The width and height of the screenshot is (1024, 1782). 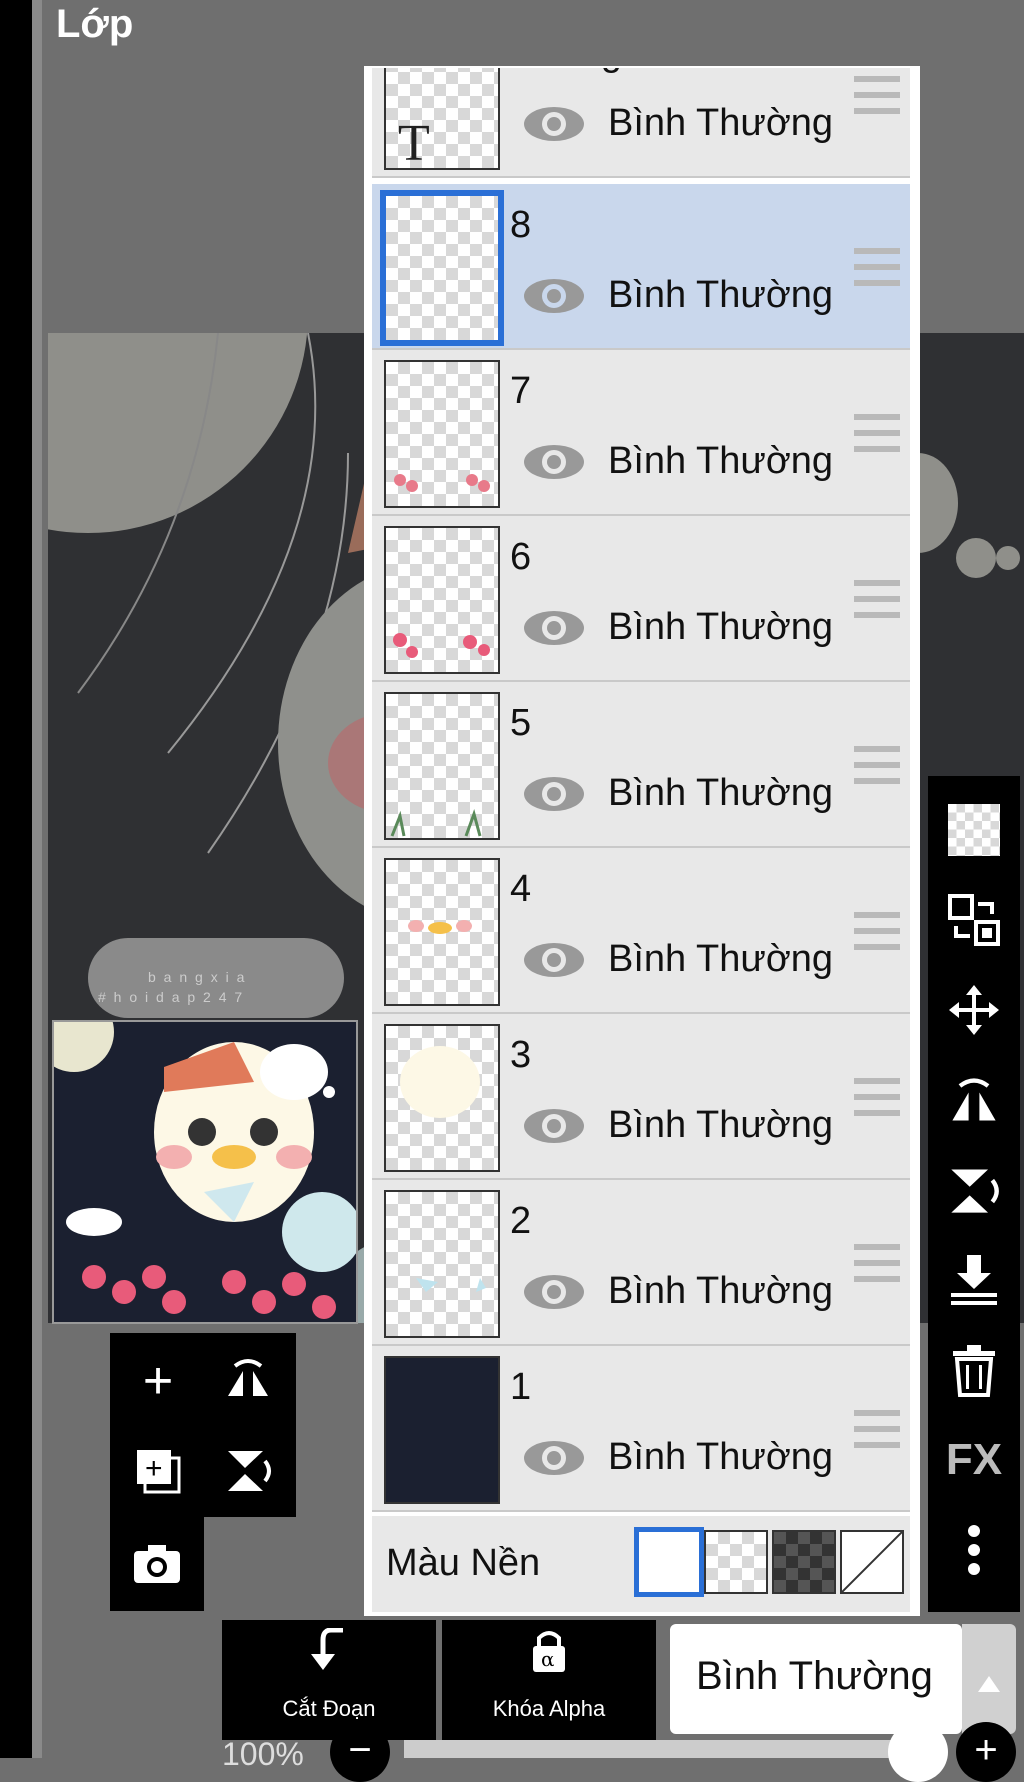 I want to click on blend-mode-dropdown-button, so click(x=989, y=1679).